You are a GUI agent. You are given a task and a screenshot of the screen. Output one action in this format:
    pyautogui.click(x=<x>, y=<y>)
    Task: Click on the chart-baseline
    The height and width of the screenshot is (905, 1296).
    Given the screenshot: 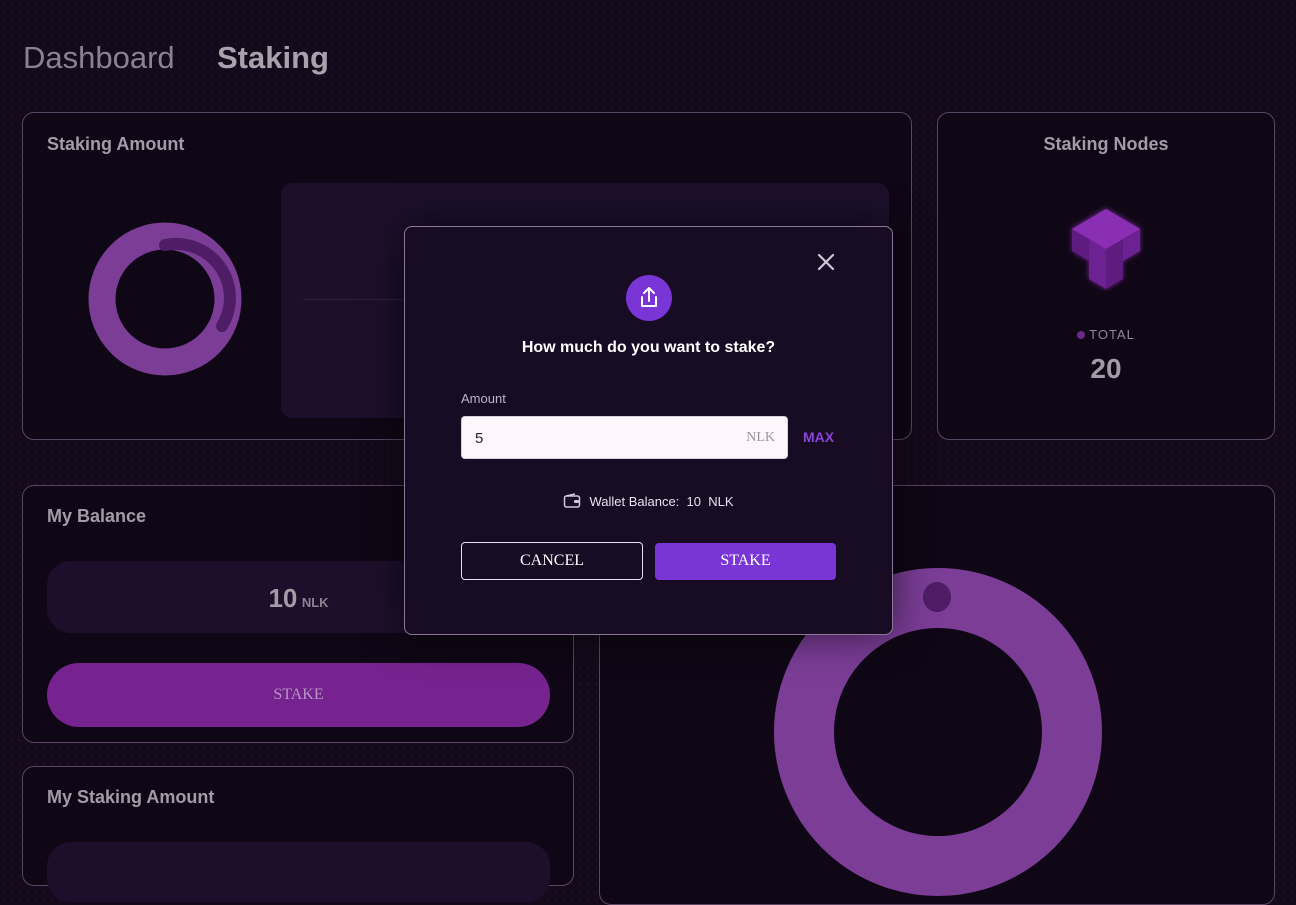 What is the action you would take?
    pyautogui.click(x=358, y=299)
    